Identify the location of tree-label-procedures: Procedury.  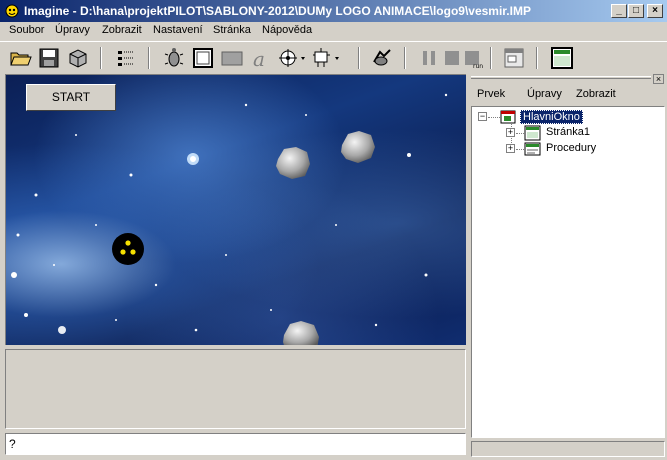
(571, 148).